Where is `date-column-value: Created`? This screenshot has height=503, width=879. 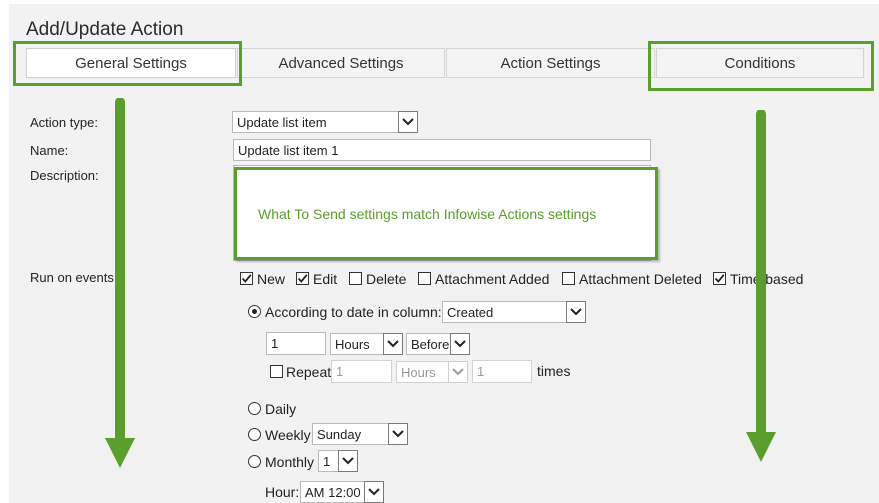
date-column-value: Created is located at coordinates (470, 312).